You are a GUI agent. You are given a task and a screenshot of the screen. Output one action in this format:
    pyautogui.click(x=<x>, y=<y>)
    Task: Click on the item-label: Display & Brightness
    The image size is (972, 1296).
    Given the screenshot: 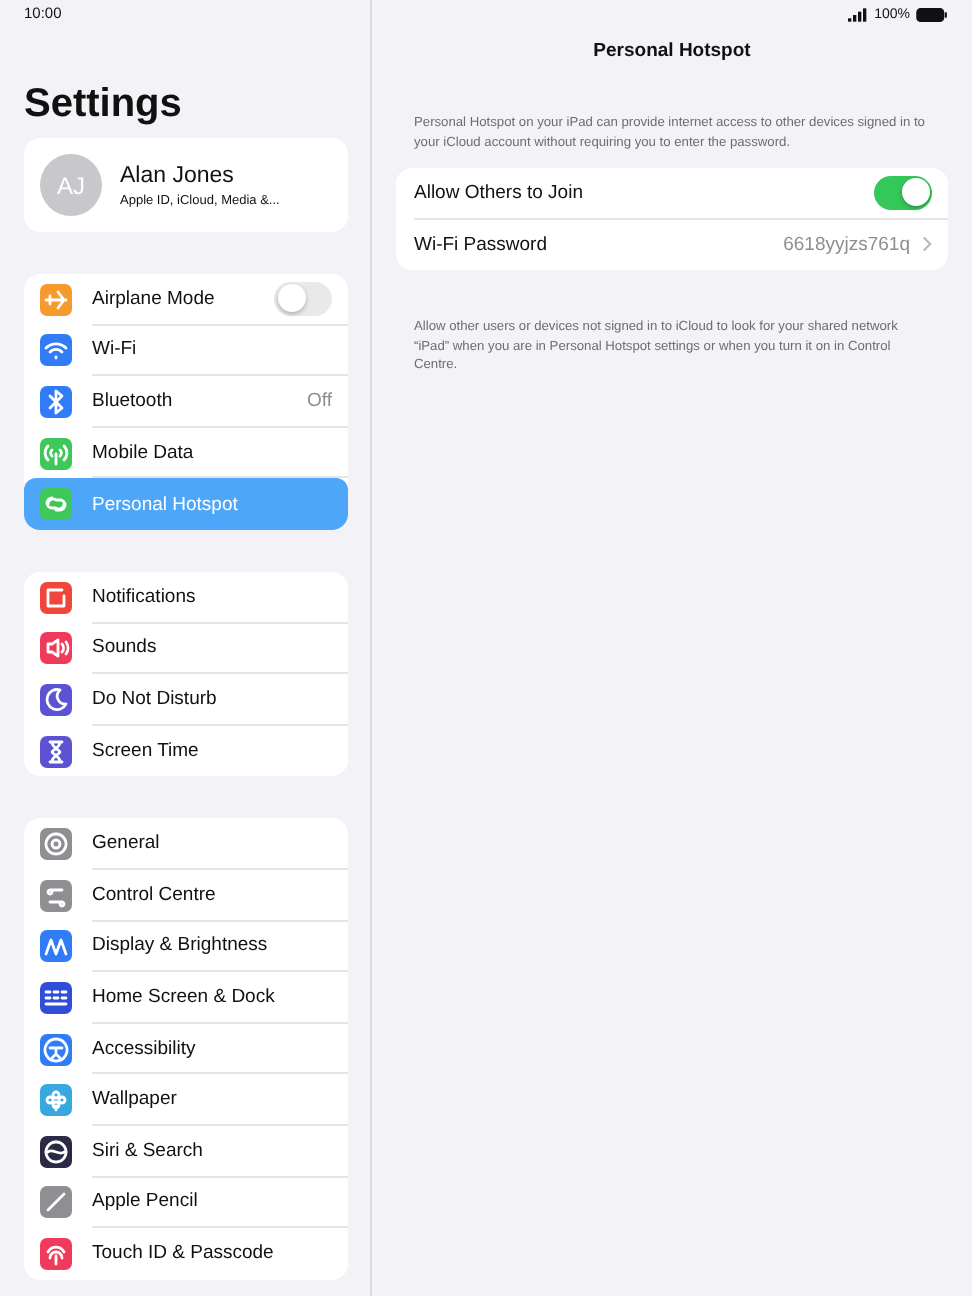 What is the action you would take?
    pyautogui.click(x=181, y=945)
    